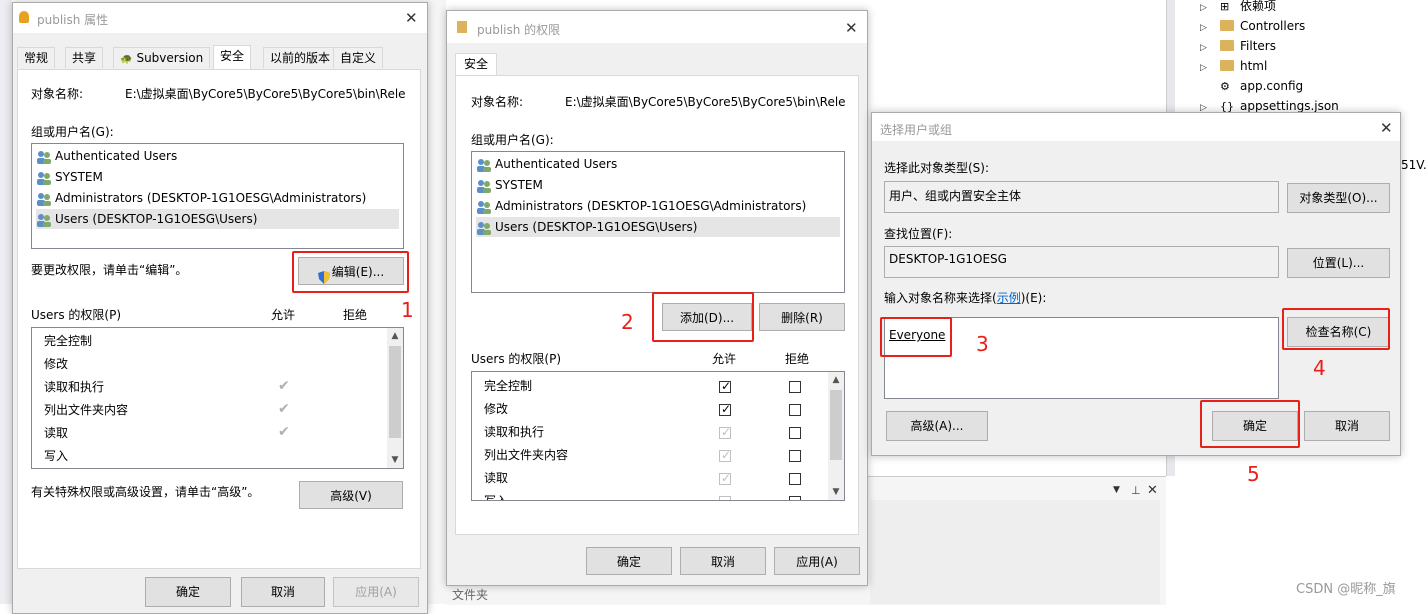 The image size is (1426, 614). Describe the element at coordinates (1009, 298) in the screenshot. I see `examples-link: 示例` at that location.